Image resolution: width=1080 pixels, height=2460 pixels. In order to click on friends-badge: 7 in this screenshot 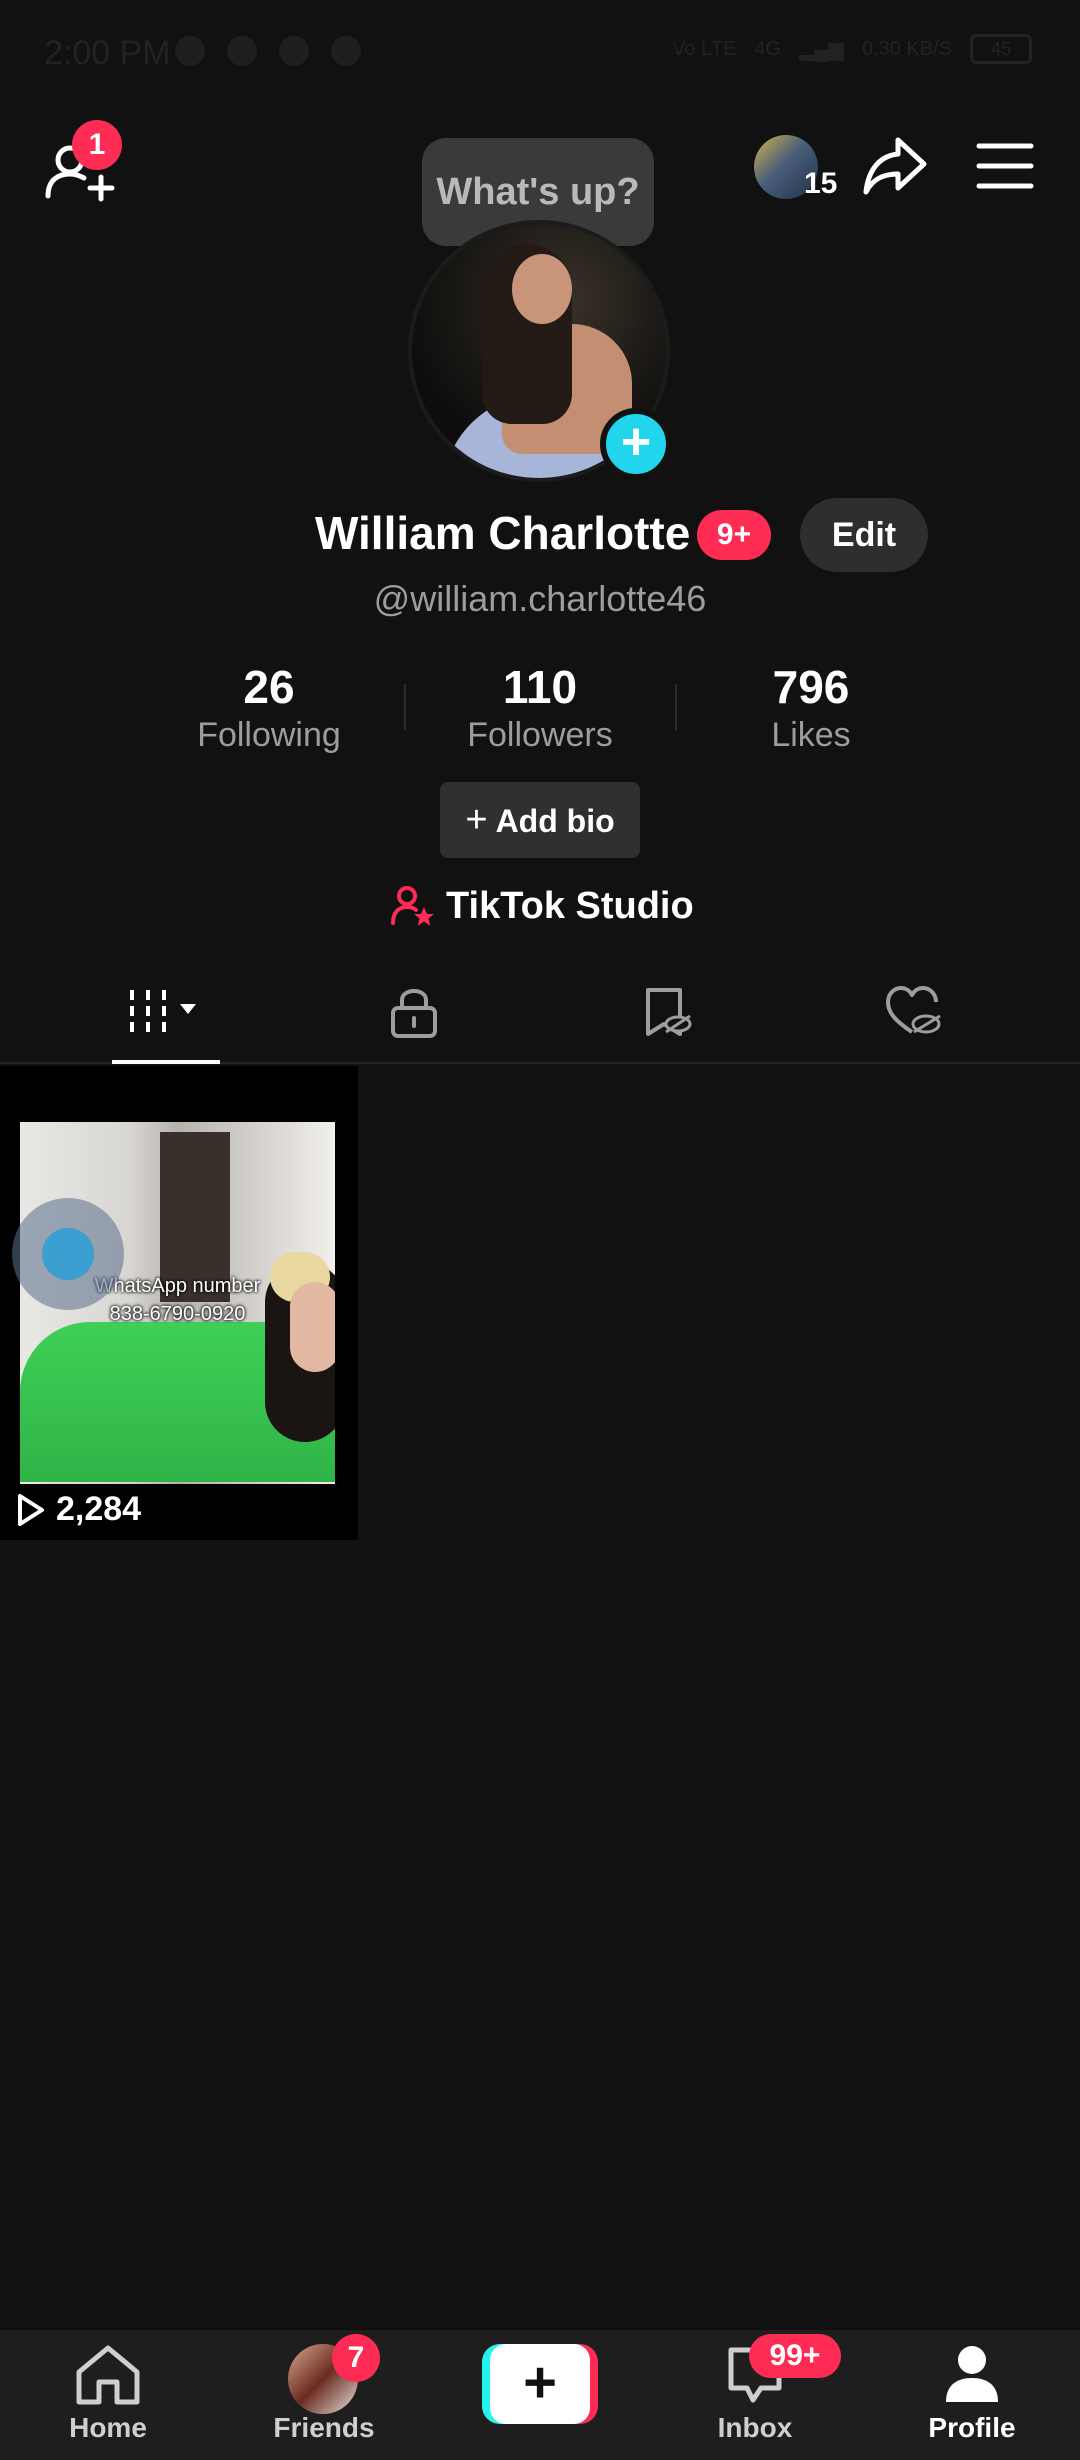, I will do `click(356, 2358)`.